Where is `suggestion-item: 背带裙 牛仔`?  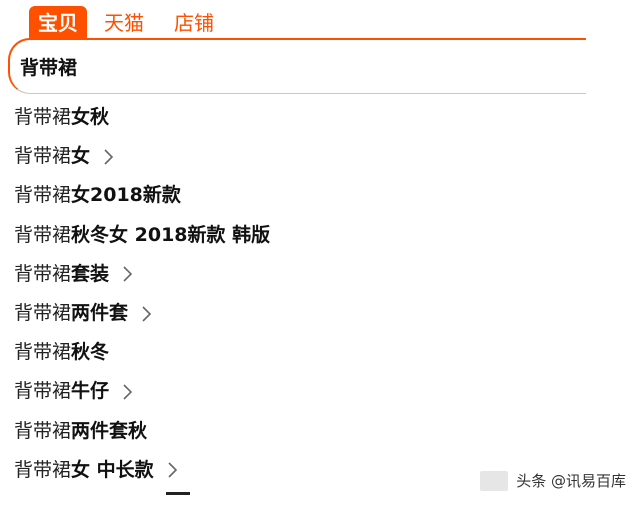
suggestion-item: 背带裙 牛仔 is located at coordinates (294, 391).